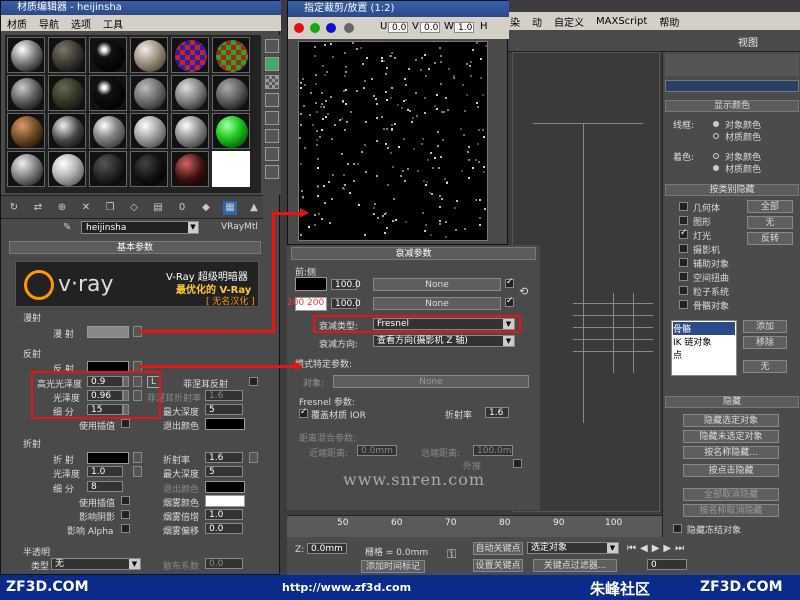  Describe the element at coordinates (732, 106) in the screenshot. I see `display-color-rollout: 显示颜色` at that location.